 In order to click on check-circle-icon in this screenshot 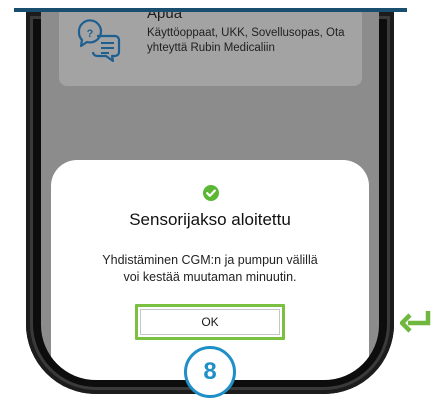, I will do `click(211, 193)`.